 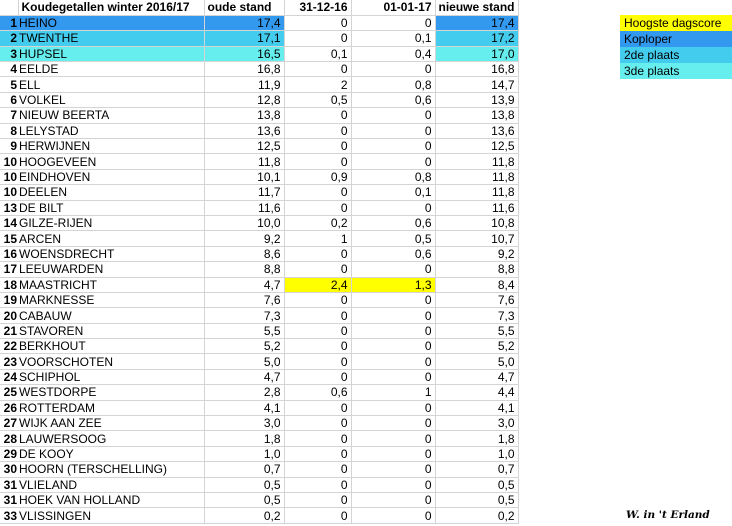 What do you see at coordinates (477, 454) in the screenshot?
I see `new-score-cell: 1,0` at bounding box center [477, 454].